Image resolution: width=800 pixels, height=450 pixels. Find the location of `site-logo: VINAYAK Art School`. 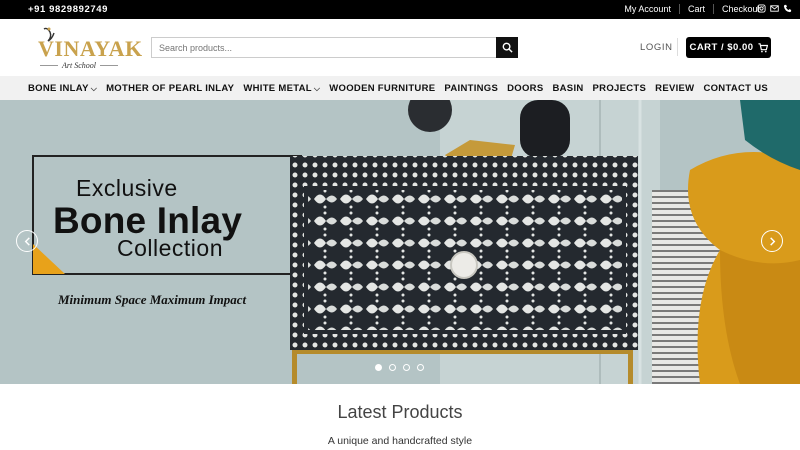

site-logo: VINAYAK Art School is located at coordinates (90, 47).